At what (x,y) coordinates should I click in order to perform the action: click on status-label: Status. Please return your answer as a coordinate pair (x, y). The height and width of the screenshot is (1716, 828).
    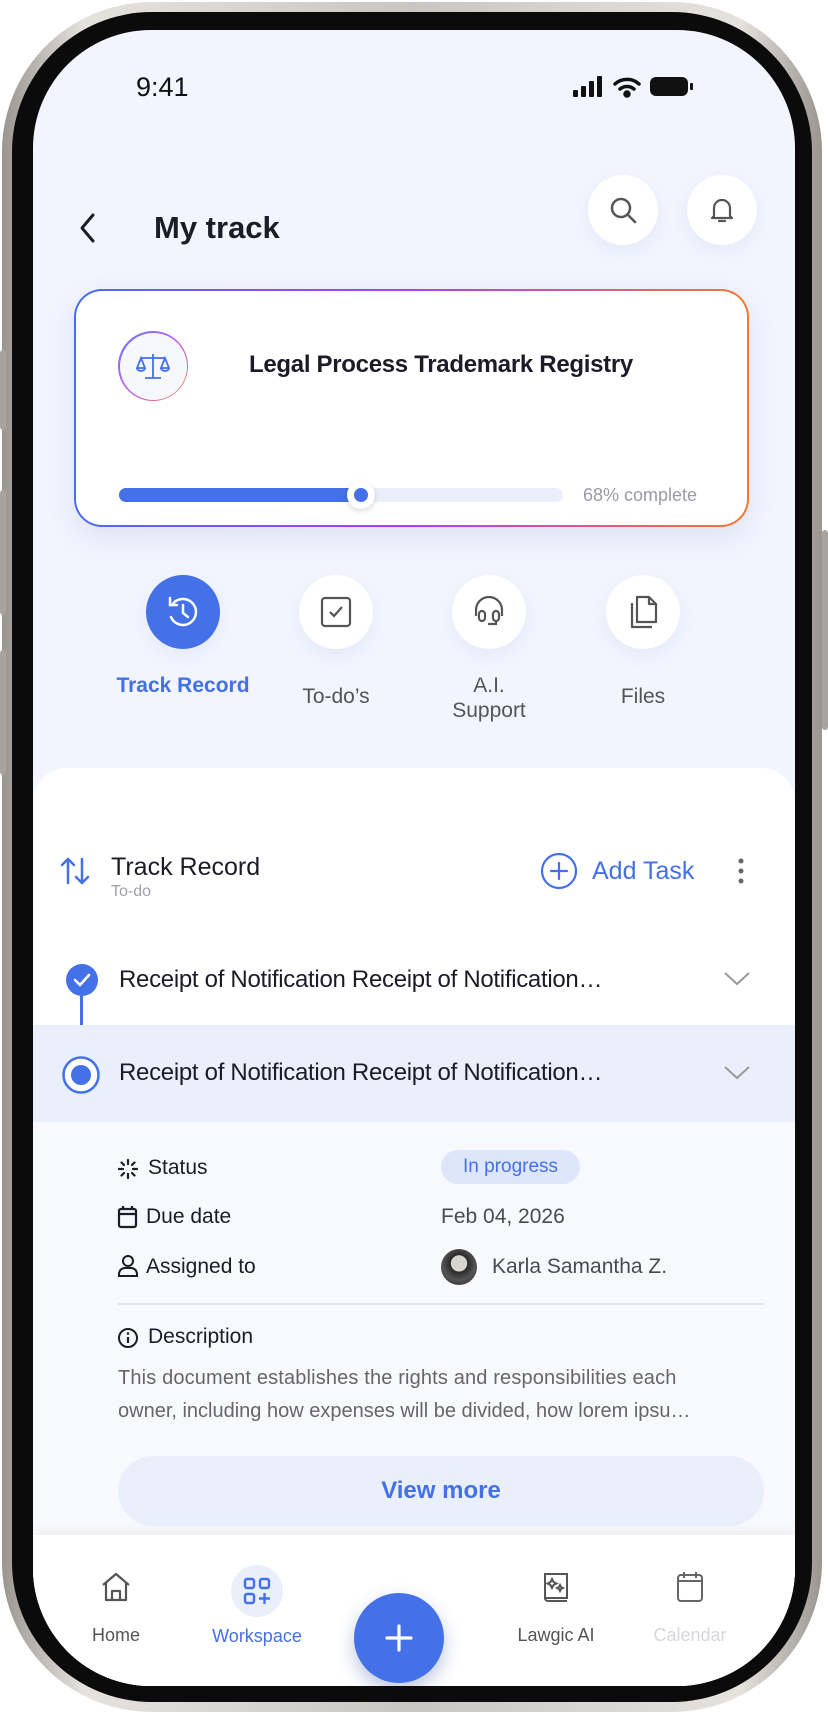
    Looking at the image, I should click on (178, 1167).